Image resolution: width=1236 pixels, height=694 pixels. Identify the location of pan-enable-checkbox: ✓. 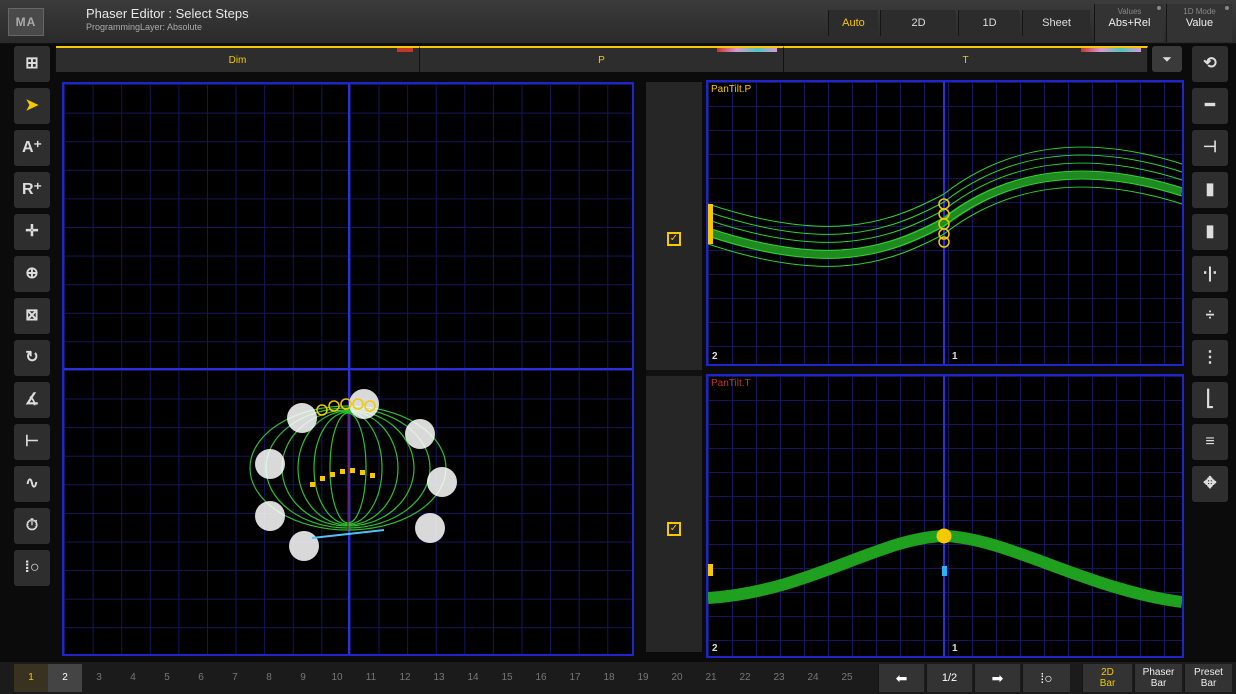
(674, 239).